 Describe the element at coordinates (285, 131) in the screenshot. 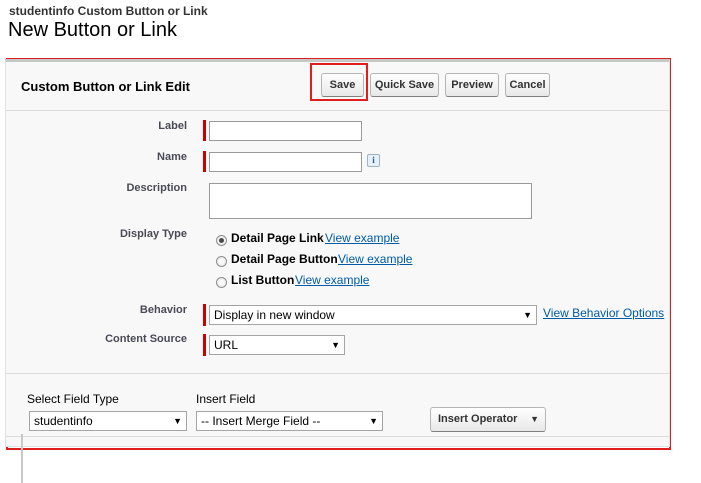

I see `label-input` at that location.